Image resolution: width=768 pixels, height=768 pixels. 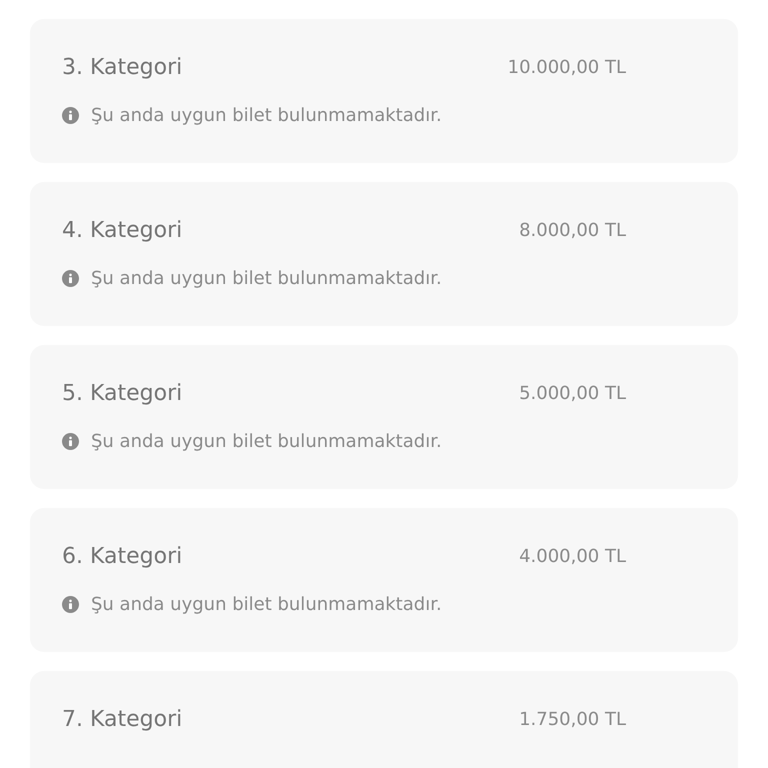 I want to click on category-title: 6. Kategori, so click(x=122, y=556).